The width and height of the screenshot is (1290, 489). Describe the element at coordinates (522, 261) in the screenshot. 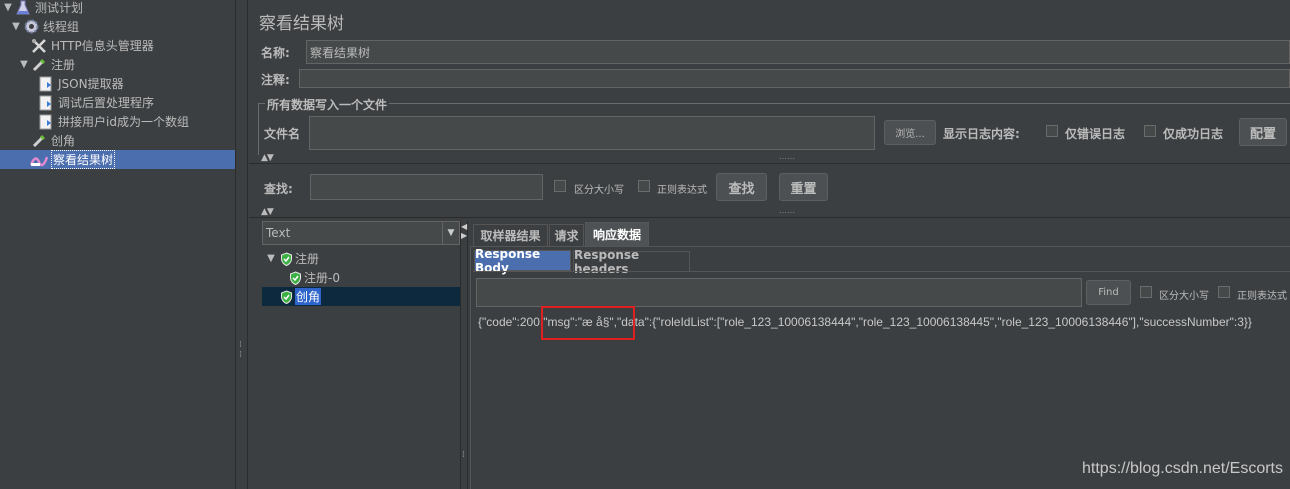

I see `subtab-response-body: Response Body` at that location.